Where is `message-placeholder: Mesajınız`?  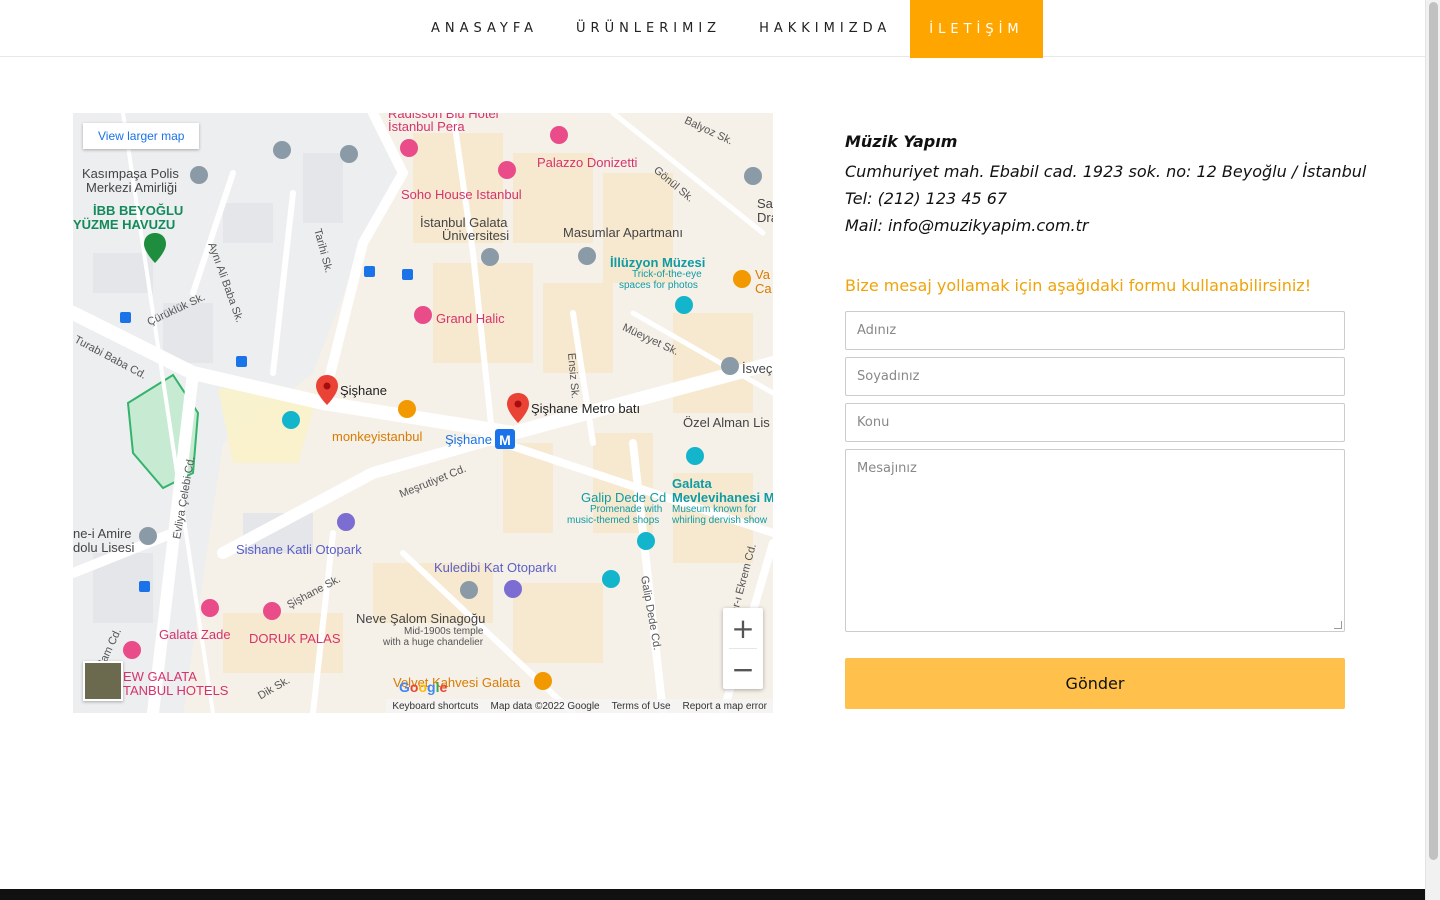
message-placeholder: Mesajınız is located at coordinates (887, 468).